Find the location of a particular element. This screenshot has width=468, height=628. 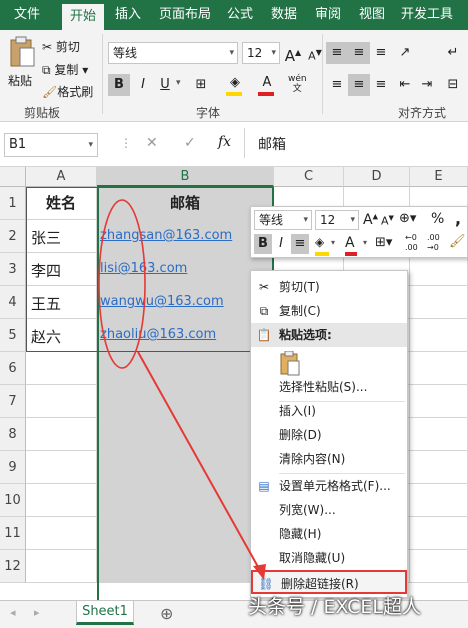

cell: 姓名 is located at coordinates (61, 203).